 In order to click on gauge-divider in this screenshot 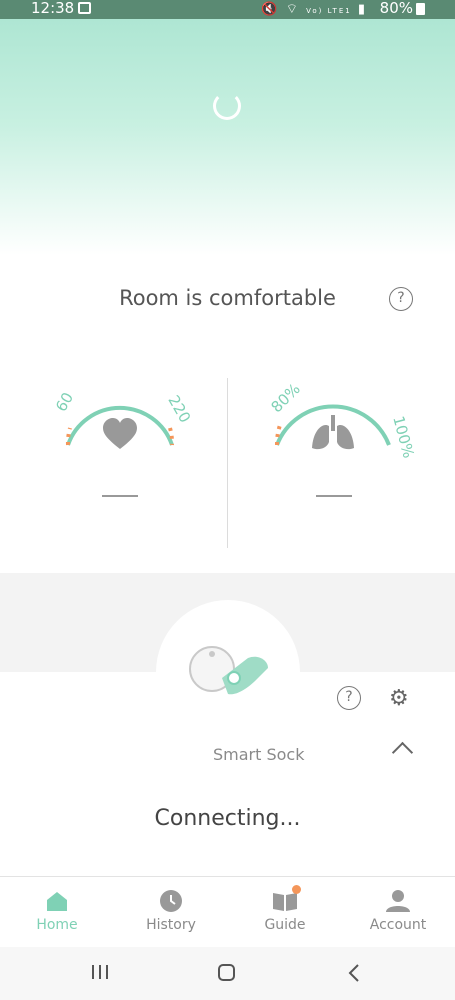, I will do `click(227, 463)`.